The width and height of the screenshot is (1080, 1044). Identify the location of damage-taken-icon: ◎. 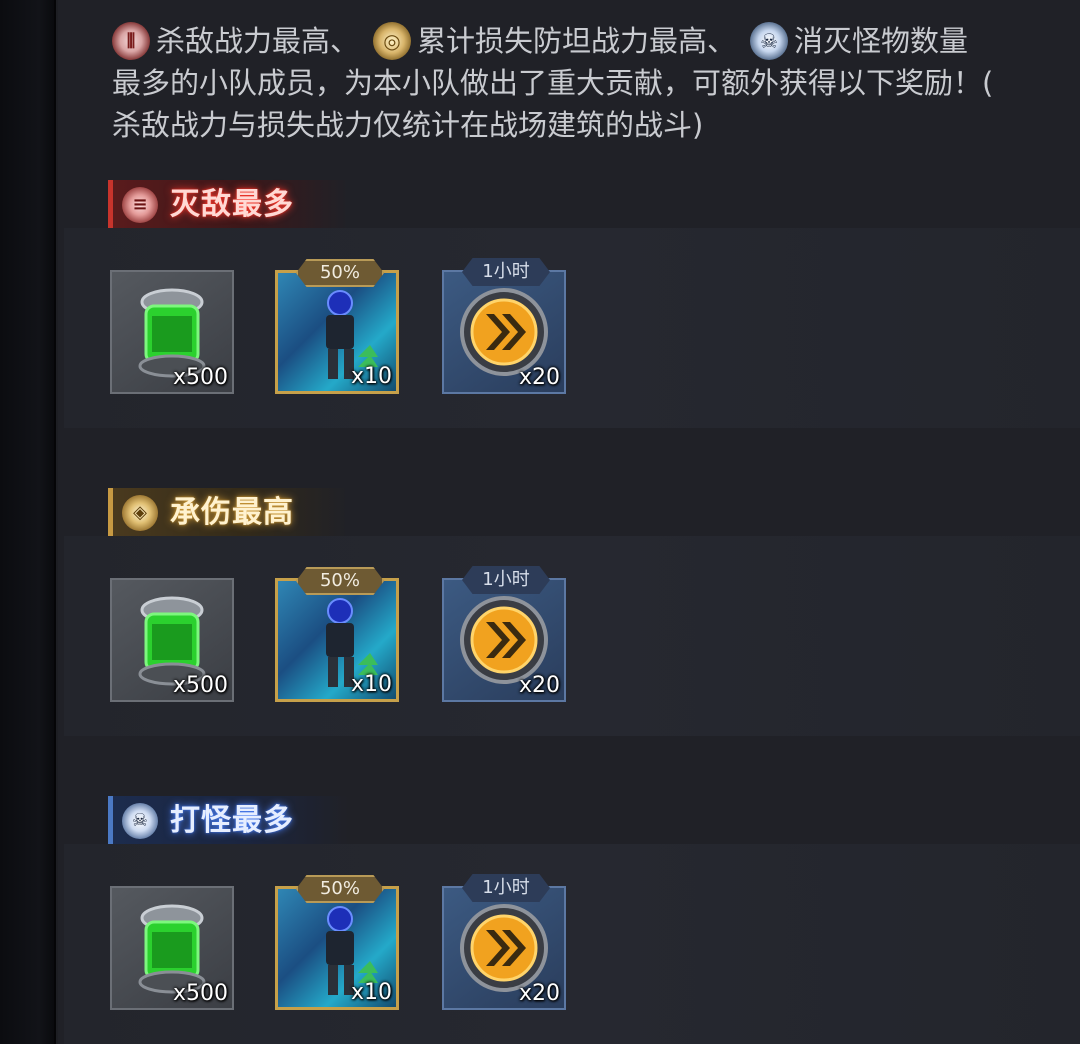
(392, 41).